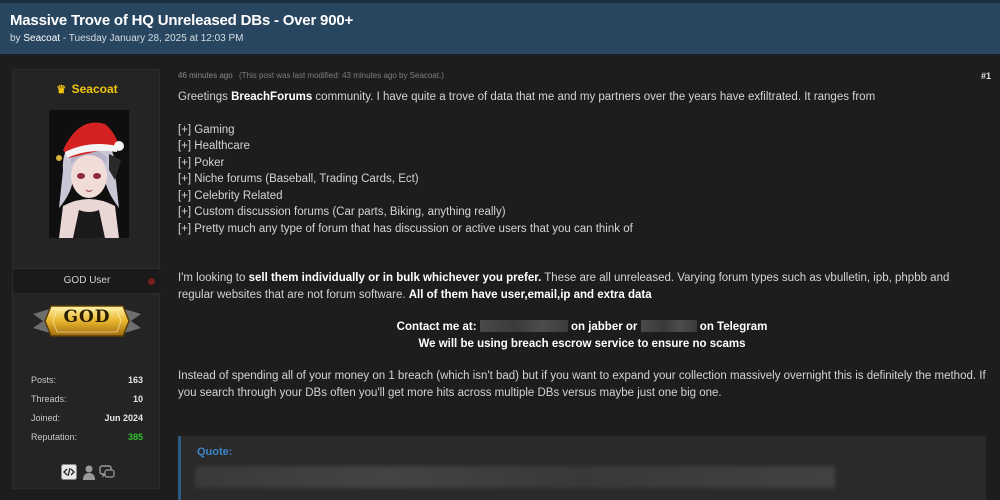 The height and width of the screenshot is (500, 1000). Describe the element at coordinates (95, 89) in the screenshot. I see `username-link: Seacoat` at that location.